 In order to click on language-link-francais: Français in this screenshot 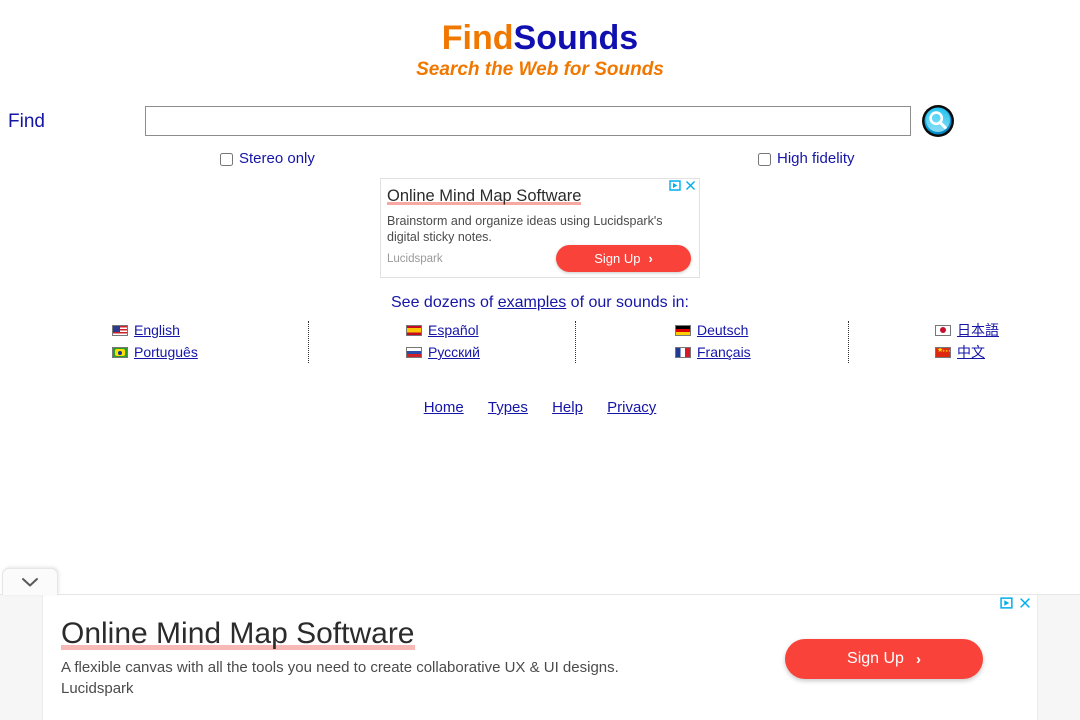, I will do `click(713, 352)`.